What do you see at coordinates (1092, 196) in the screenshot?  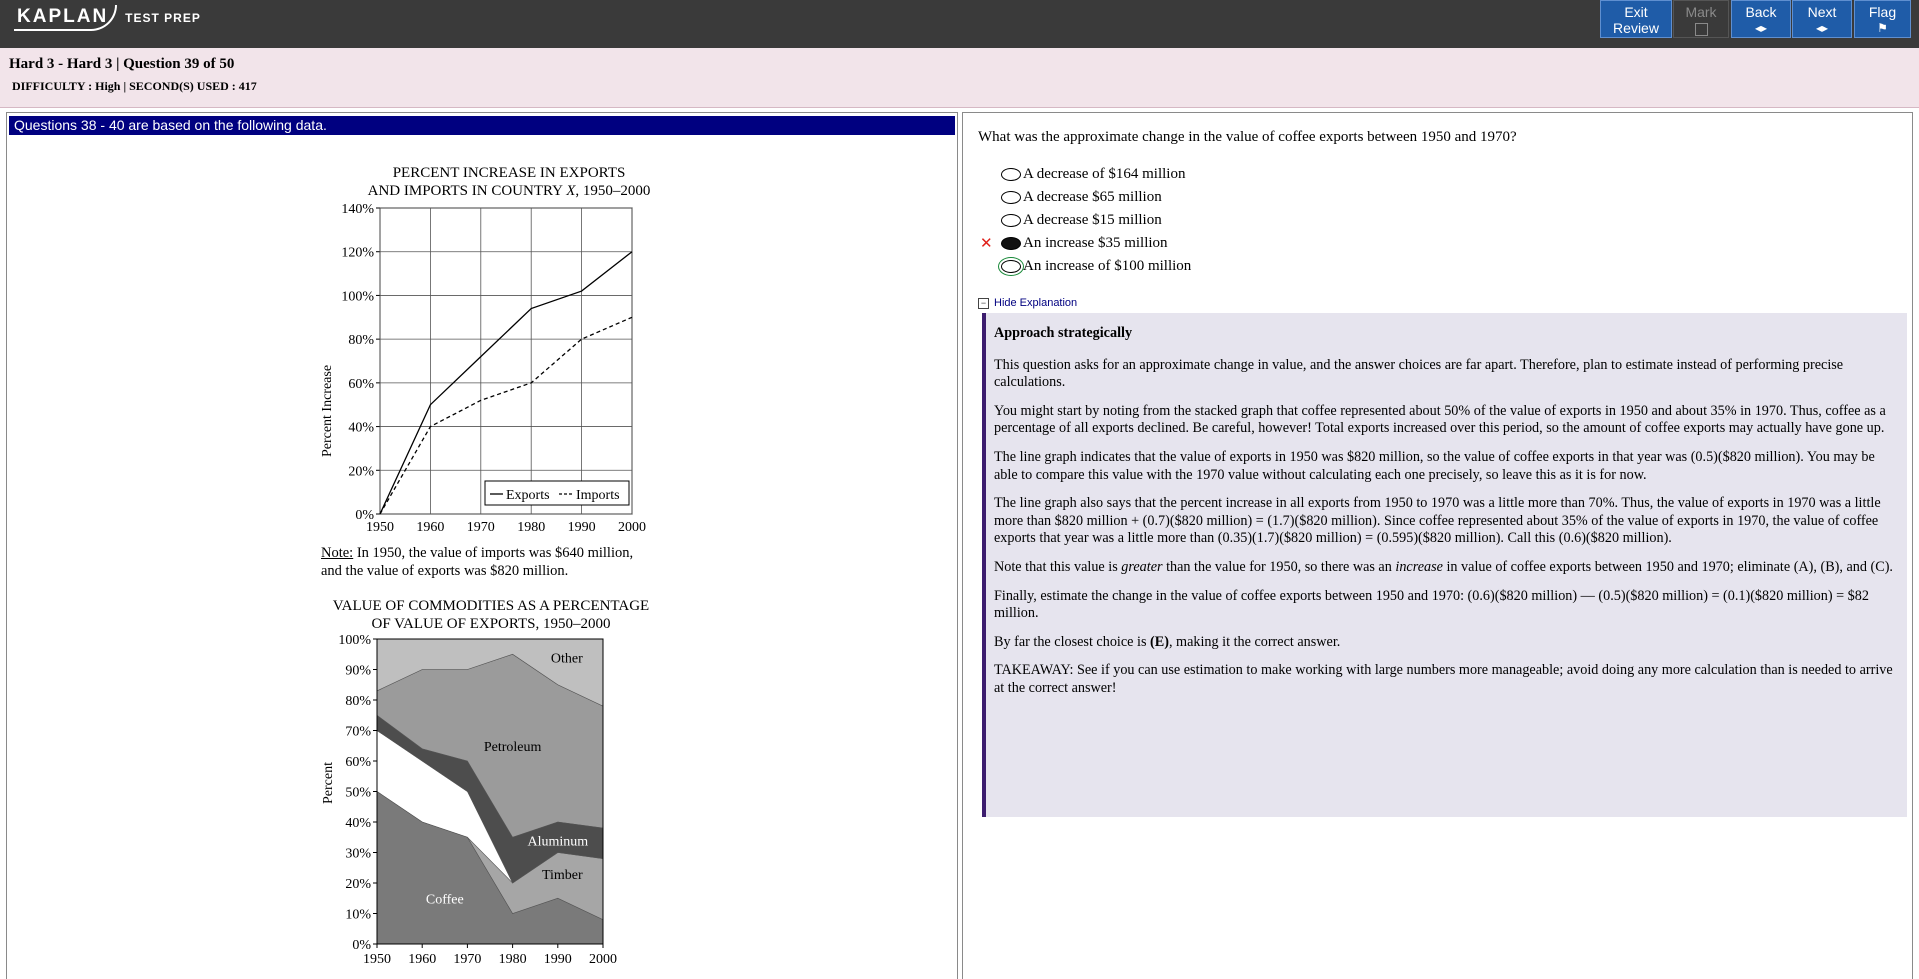 I see `choice-b-text: A decrease $65 million` at bounding box center [1092, 196].